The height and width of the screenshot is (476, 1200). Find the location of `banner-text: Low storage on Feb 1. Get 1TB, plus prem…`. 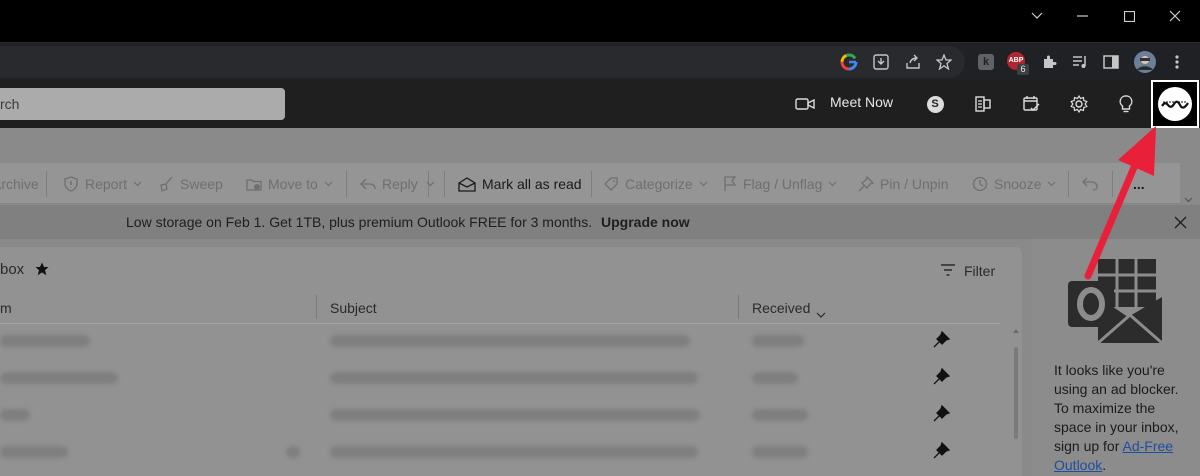

banner-text: Low storage on Feb 1. Get 1TB, plus prem… is located at coordinates (359, 222).